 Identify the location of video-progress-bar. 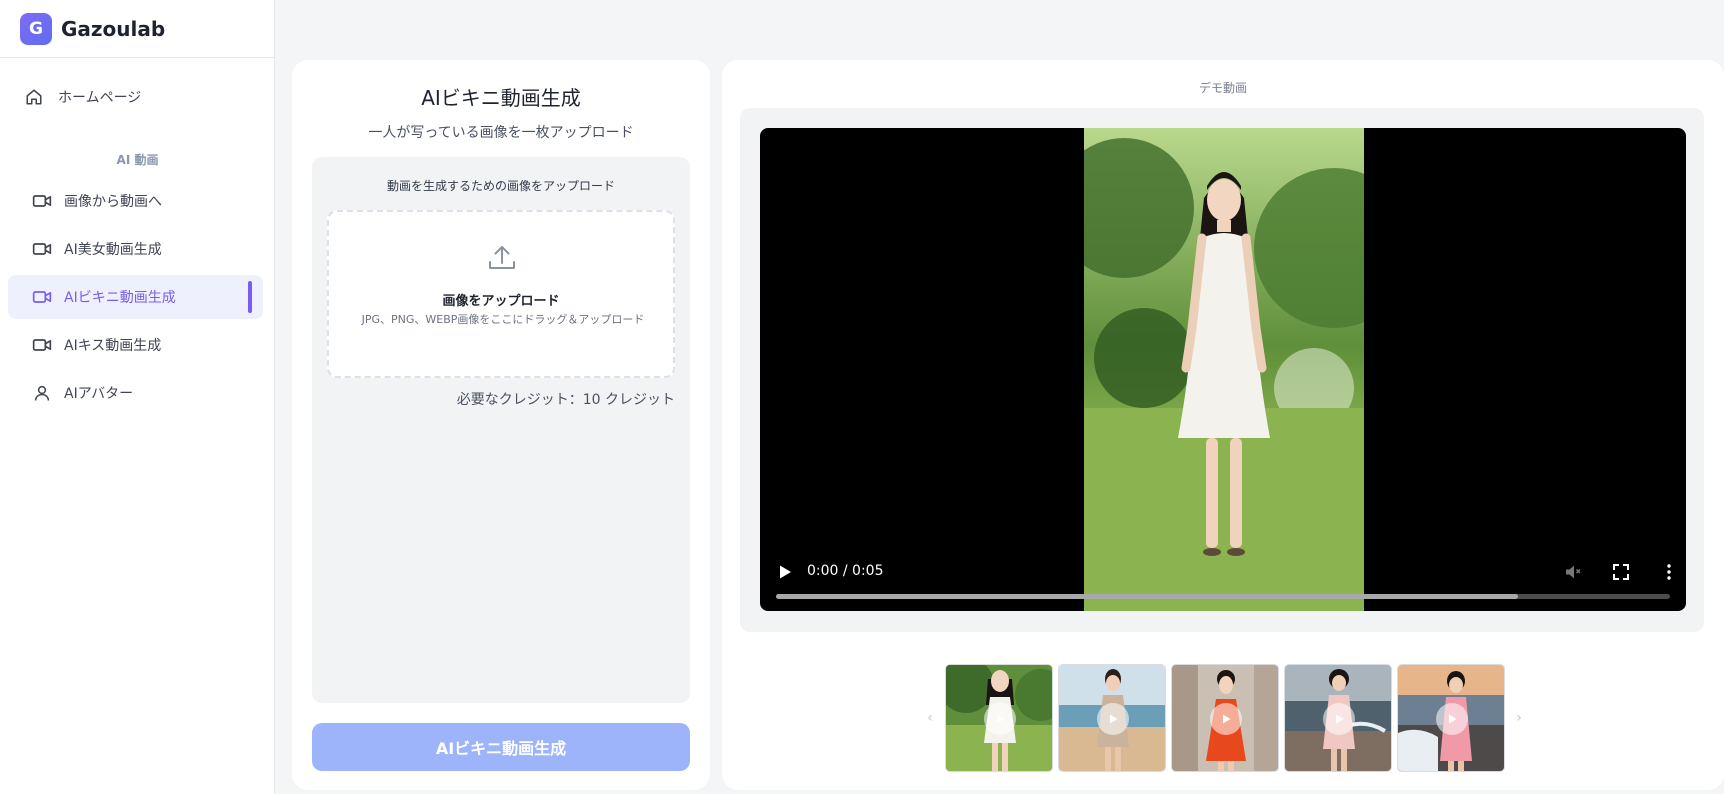
(1223, 596).